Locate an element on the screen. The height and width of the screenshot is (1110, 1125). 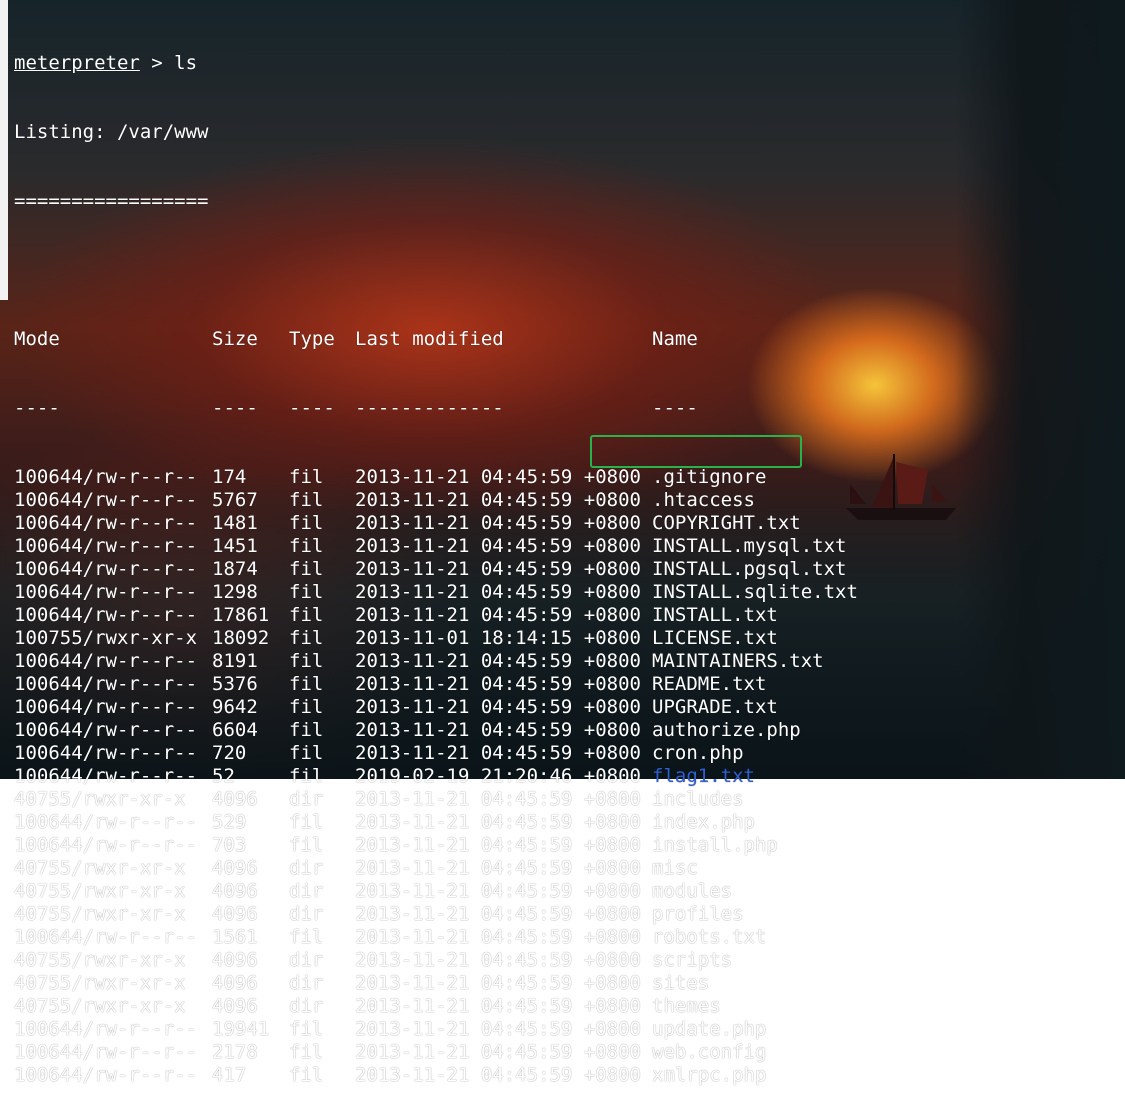
prompt: meterpreter is located at coordinates (77, 63).